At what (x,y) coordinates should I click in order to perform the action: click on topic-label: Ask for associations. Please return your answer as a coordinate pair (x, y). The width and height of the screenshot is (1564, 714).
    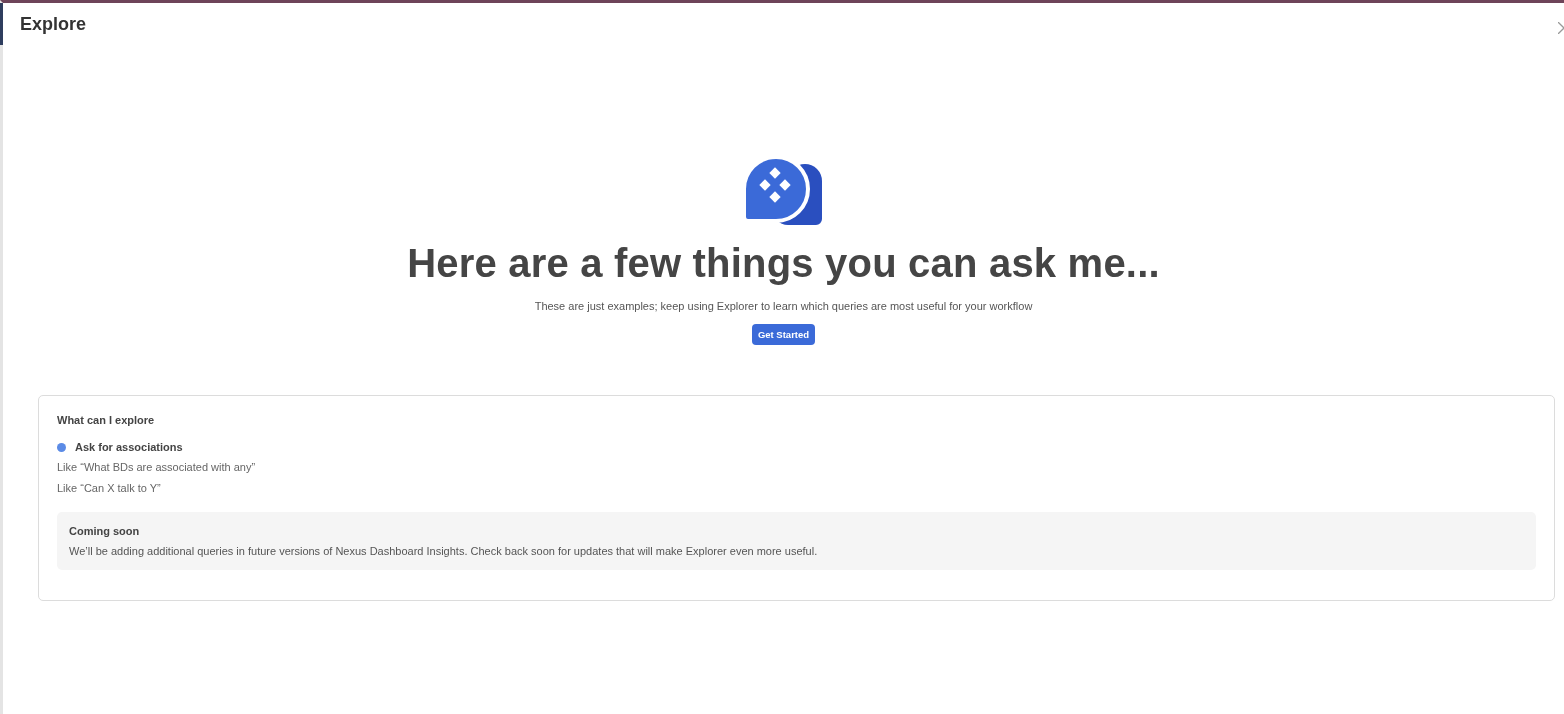
    Looking at the image, I should click on (129, 447).